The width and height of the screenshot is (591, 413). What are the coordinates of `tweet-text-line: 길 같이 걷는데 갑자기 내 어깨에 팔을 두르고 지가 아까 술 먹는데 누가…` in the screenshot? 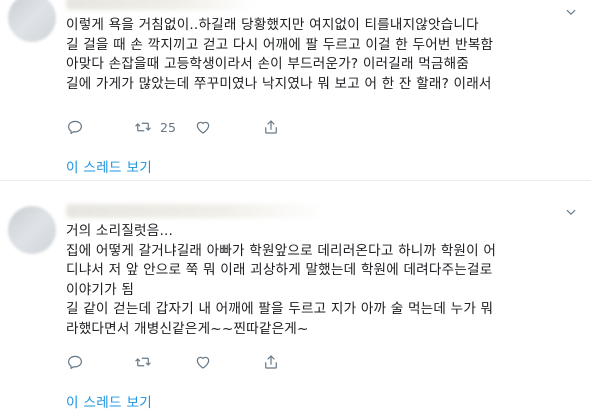 It's located at (280, 309).